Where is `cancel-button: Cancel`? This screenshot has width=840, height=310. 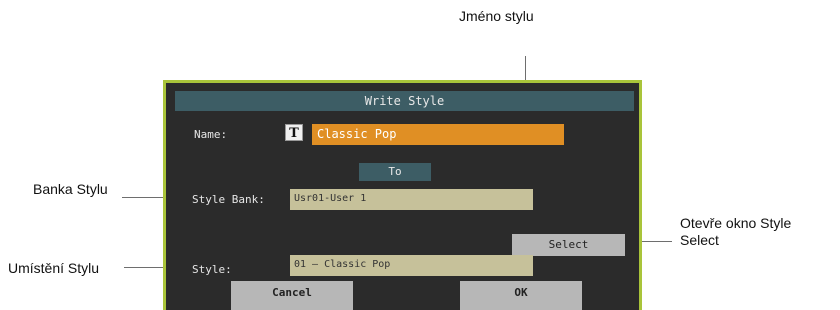 cancel-button: Cancel is located at coordinates (292, 295).